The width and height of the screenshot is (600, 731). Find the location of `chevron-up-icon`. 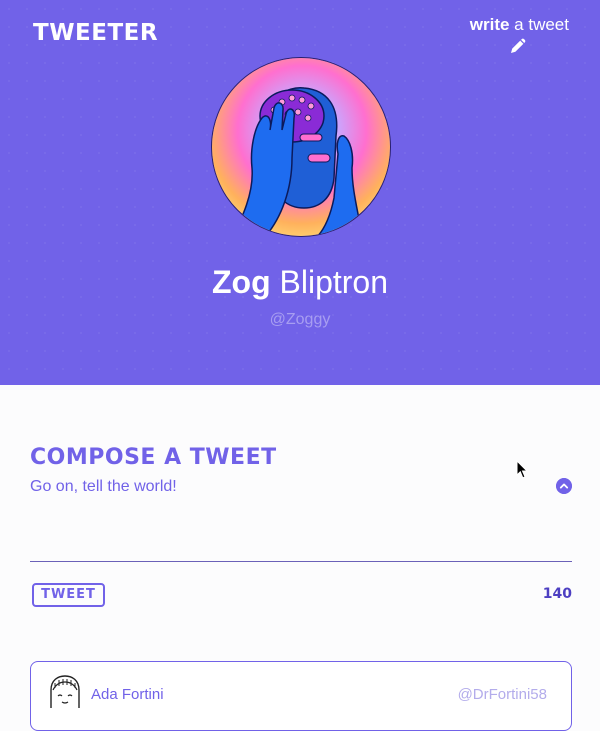

chevron-up-icon is located at coordinates (564, 486).